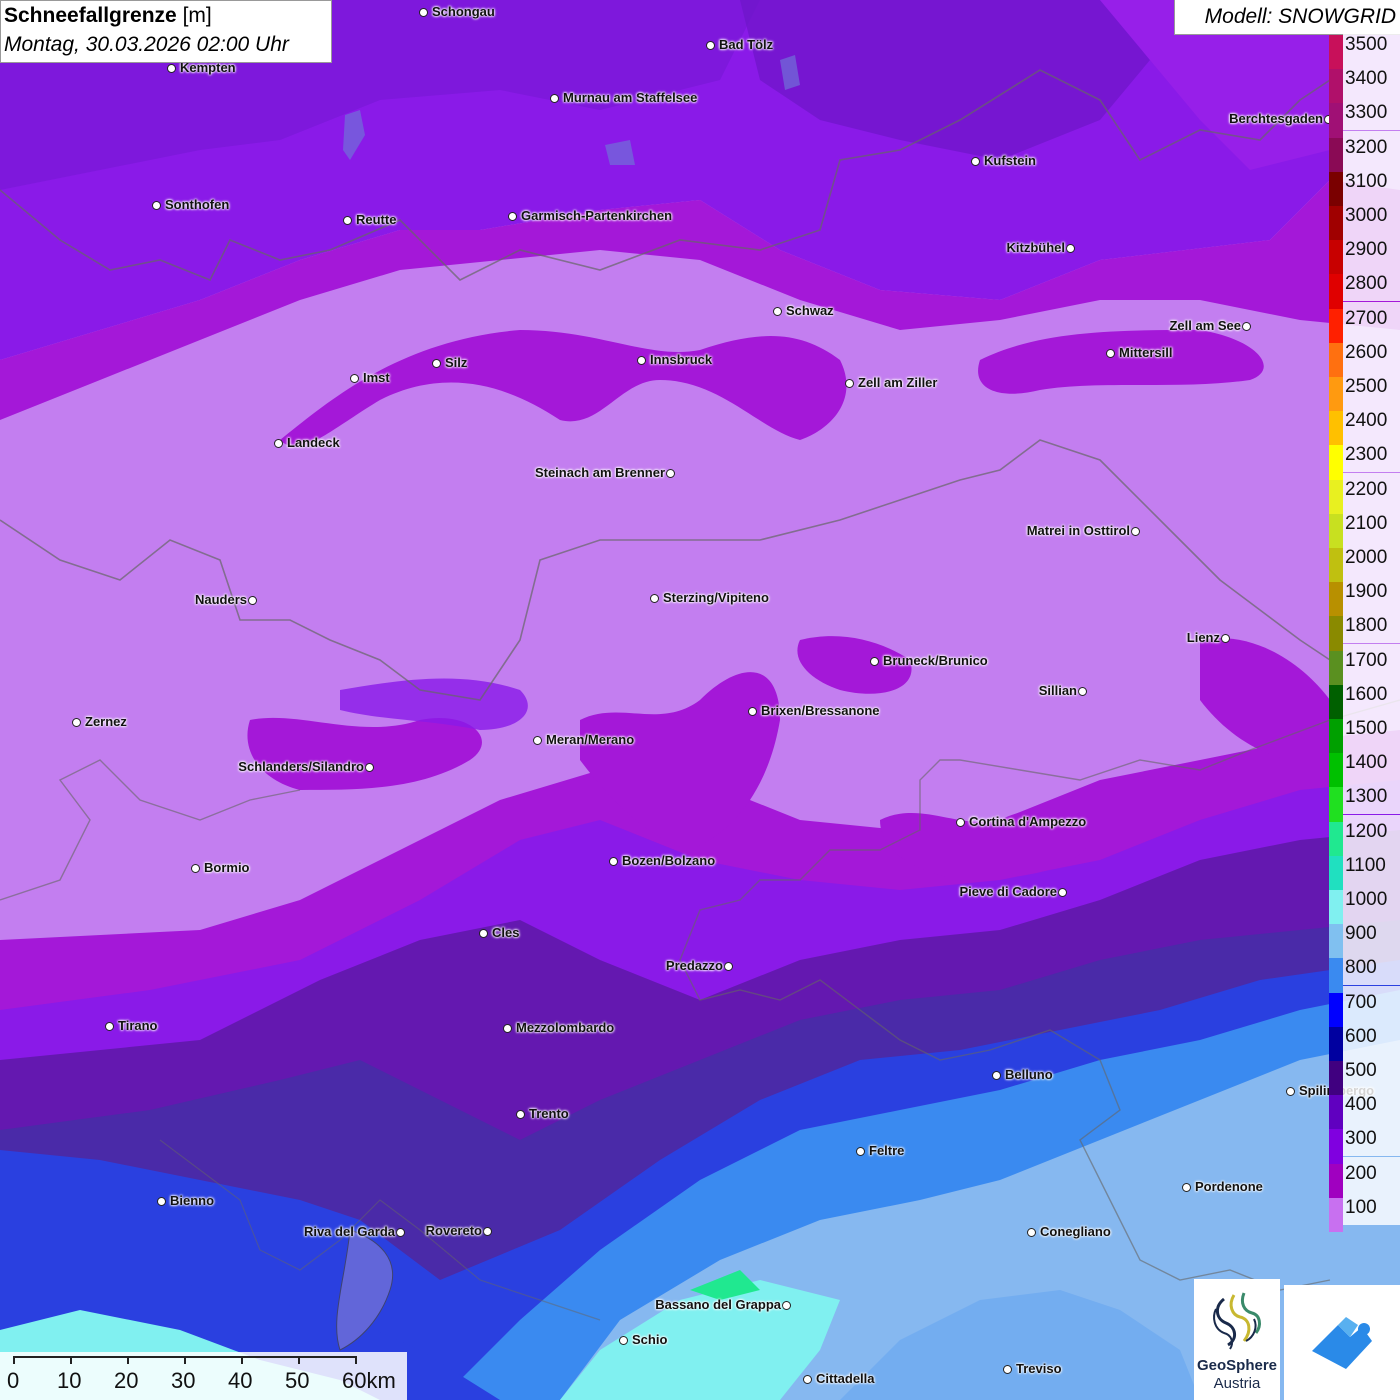 This screenshot has height=1400, width=1400. I want to click on city-label: Bruneck/Brunico, so click(935, 660).